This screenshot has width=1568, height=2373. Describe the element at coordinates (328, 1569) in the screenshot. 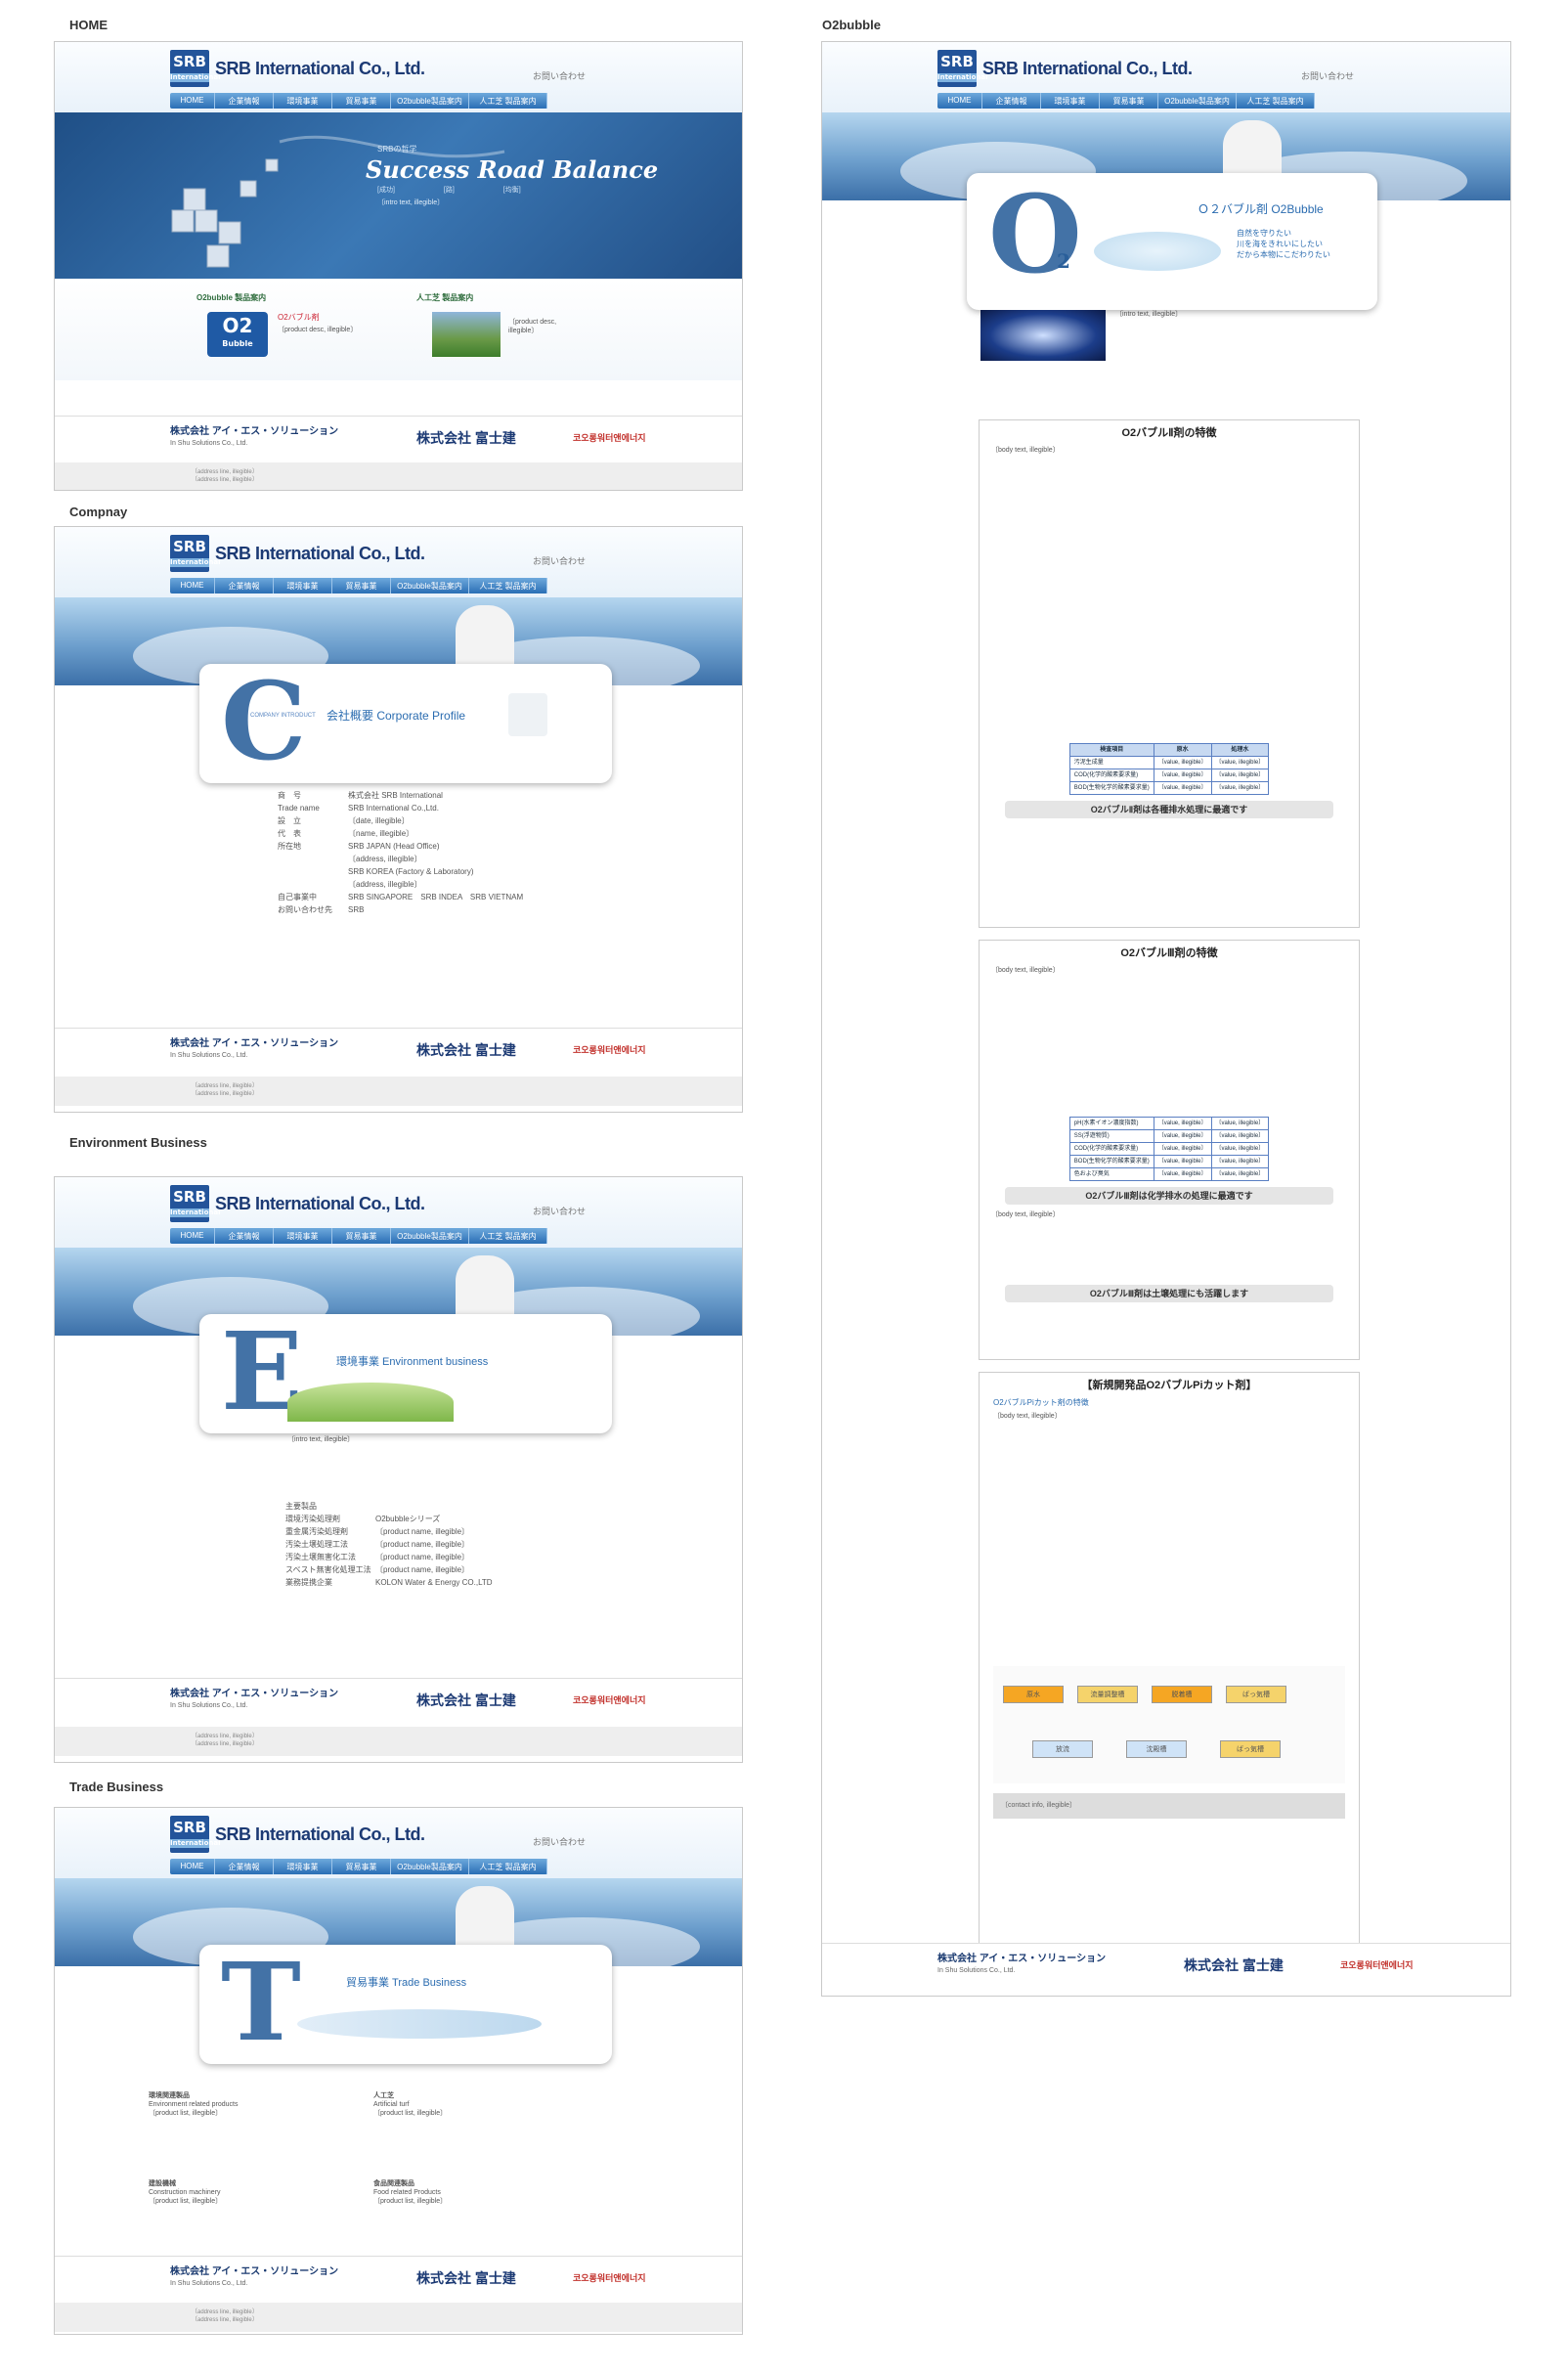

I see `row-label: スベスト無害化処理工法` at that location.